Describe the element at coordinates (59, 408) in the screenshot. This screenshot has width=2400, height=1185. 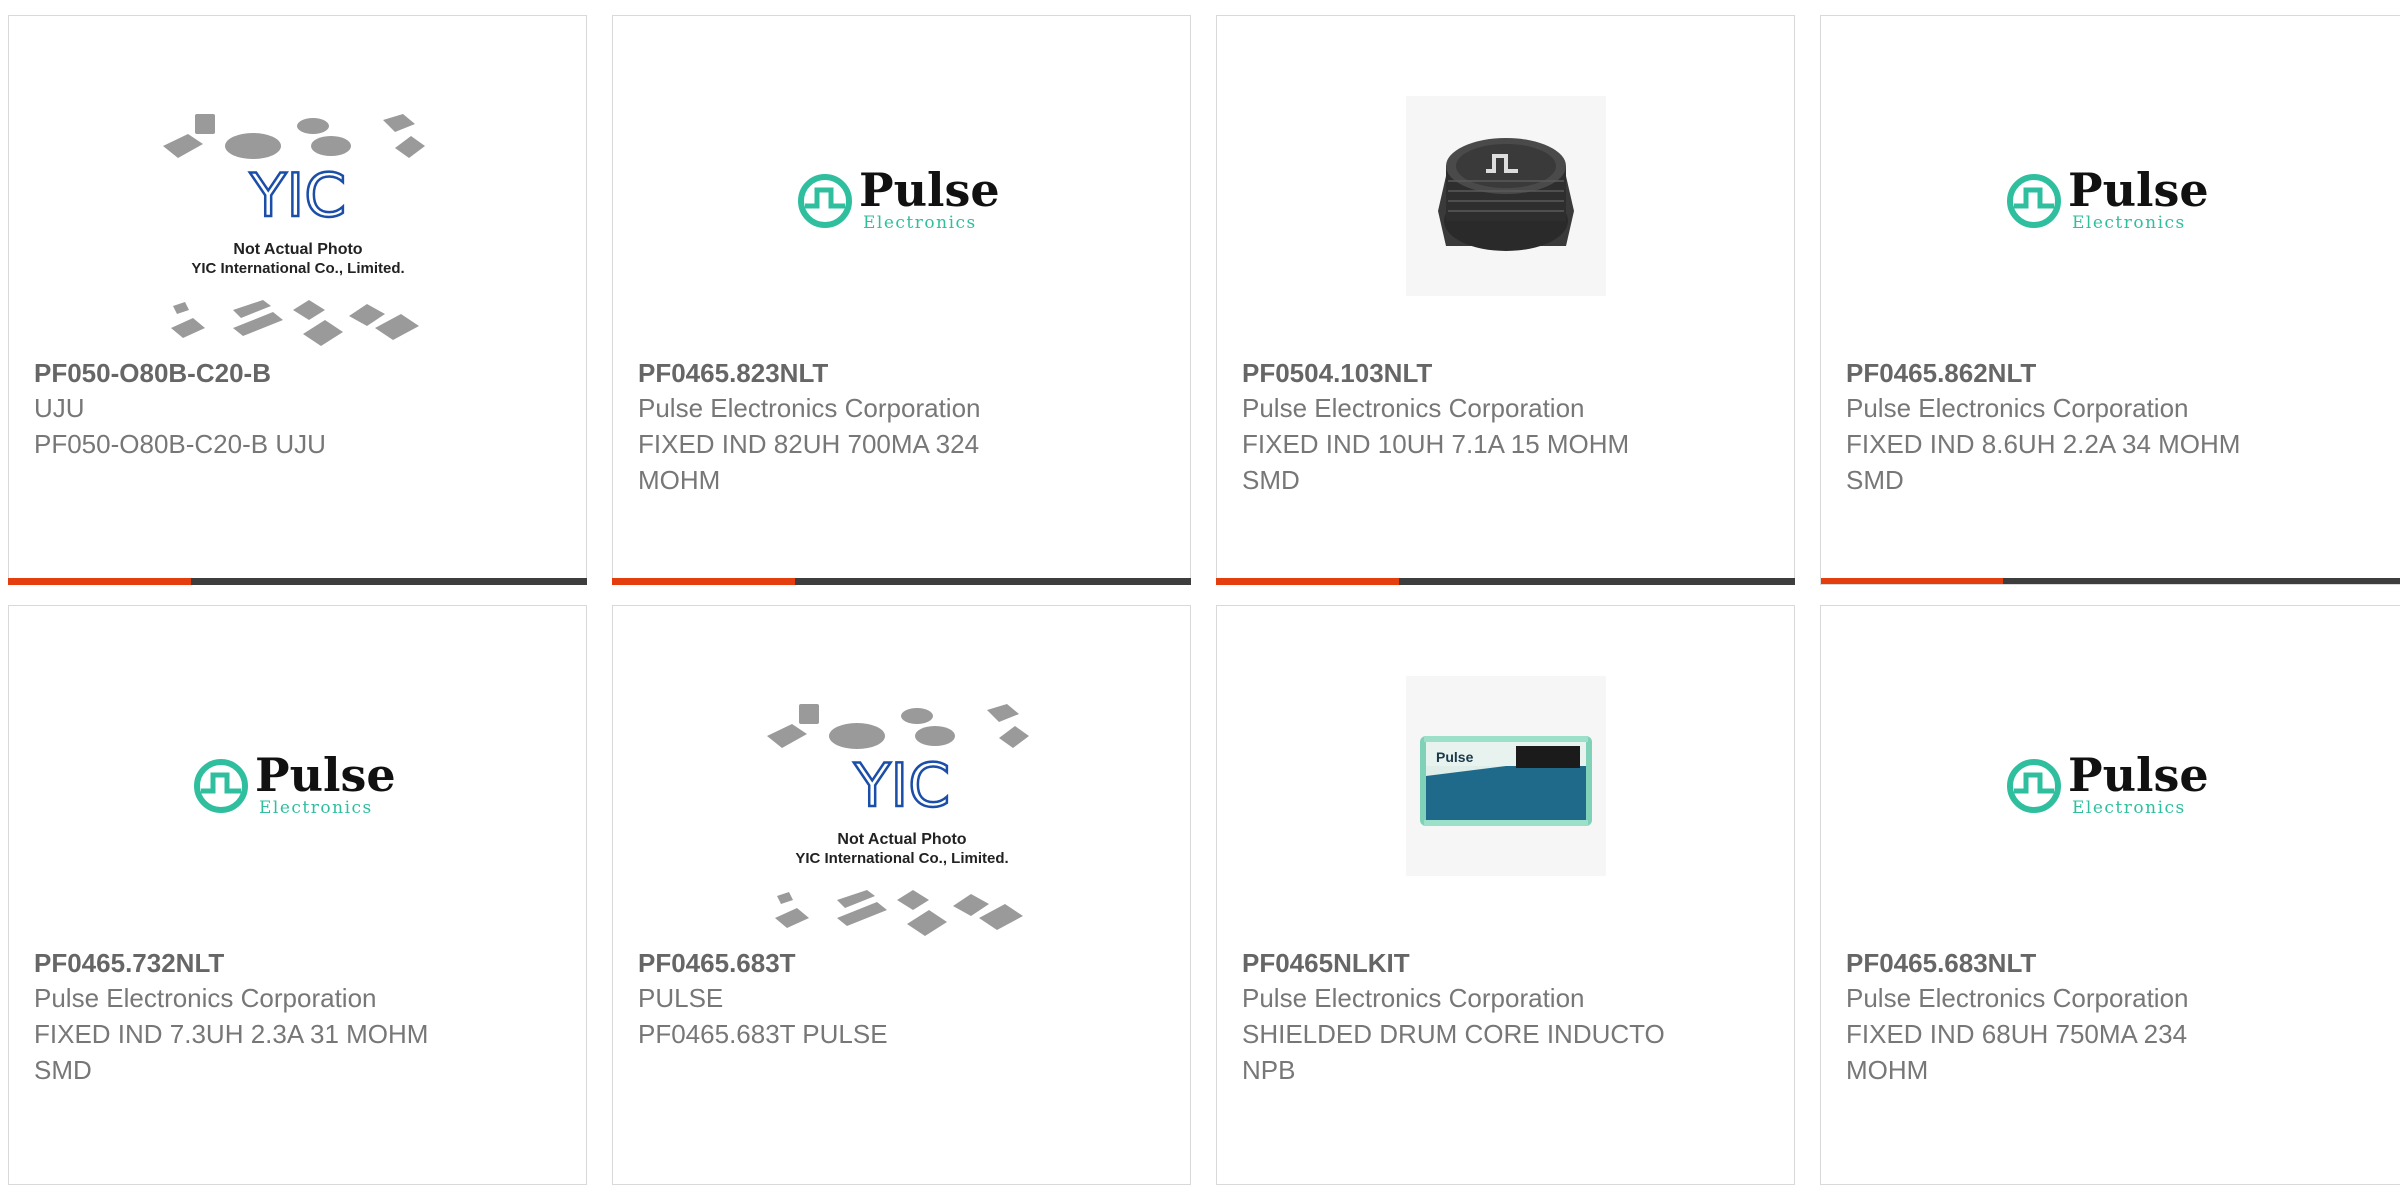
I see `manufacturer: UJU` at that location.